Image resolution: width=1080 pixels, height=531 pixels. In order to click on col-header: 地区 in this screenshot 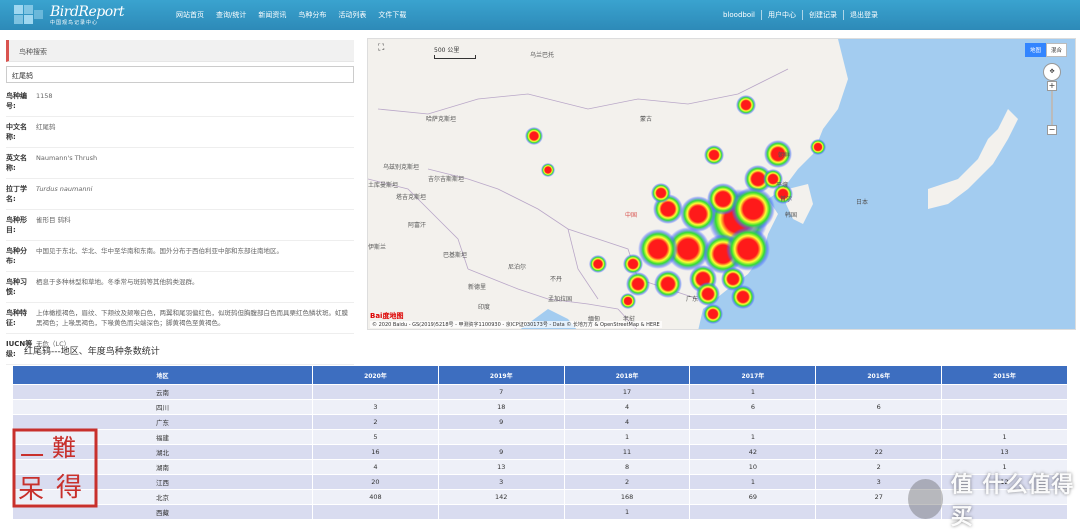, I will do `click(162, 375)`.